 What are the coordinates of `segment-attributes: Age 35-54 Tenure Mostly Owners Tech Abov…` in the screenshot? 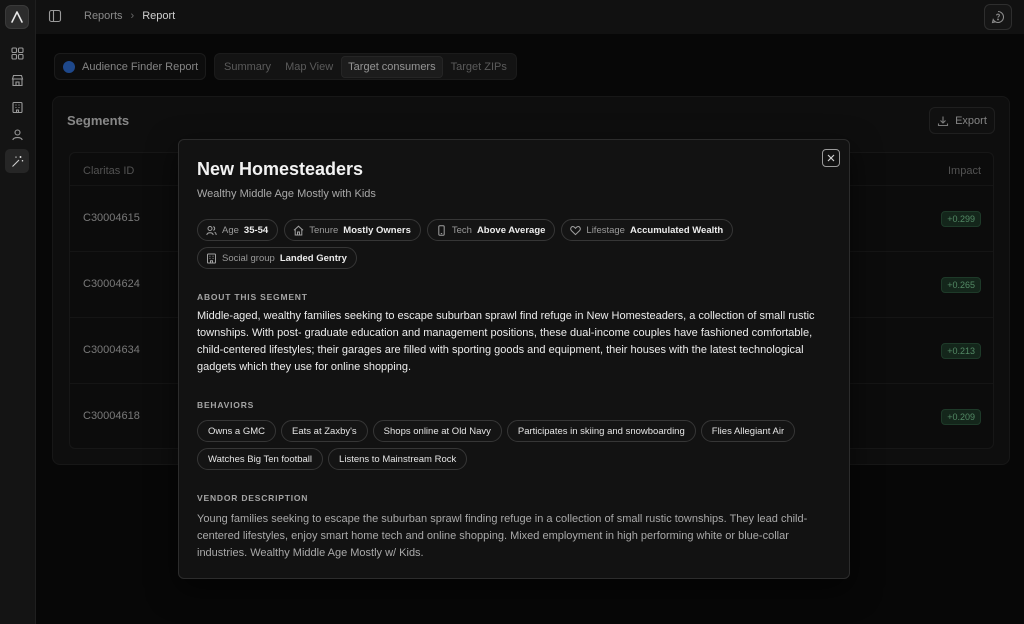 It's located at (517, 244).